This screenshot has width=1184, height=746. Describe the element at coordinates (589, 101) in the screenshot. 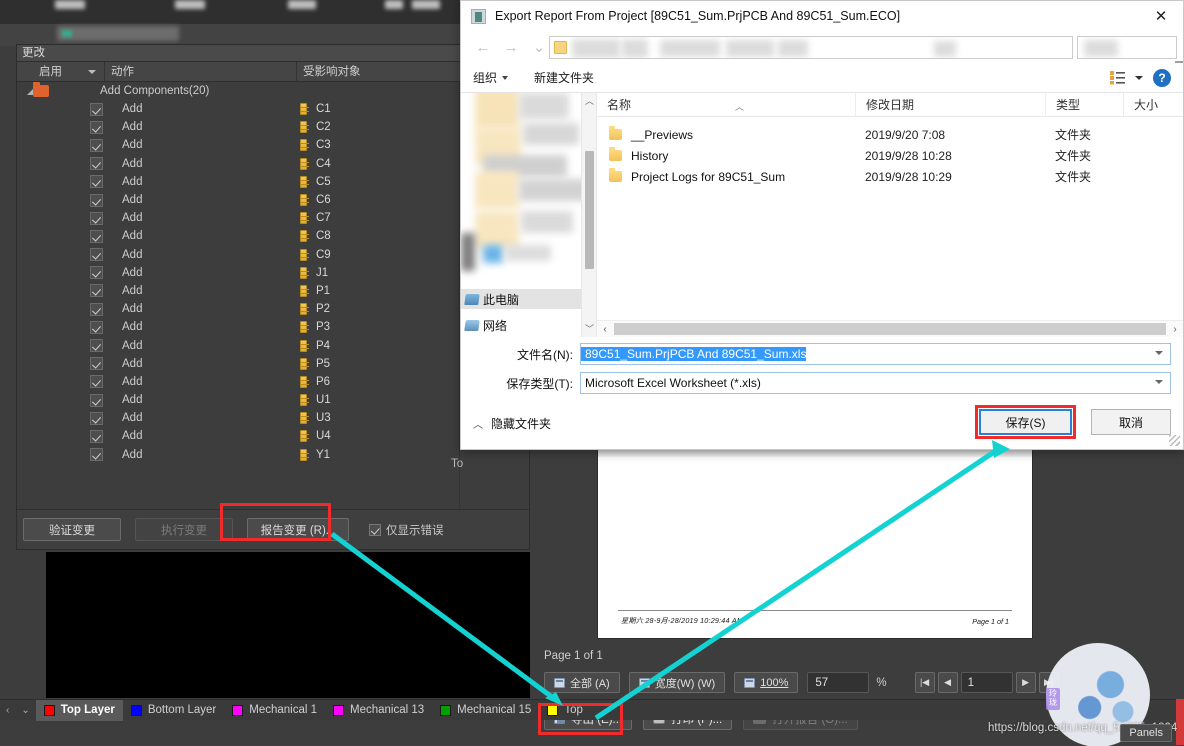

I see `scroll-up-icon: ︿` at that location.